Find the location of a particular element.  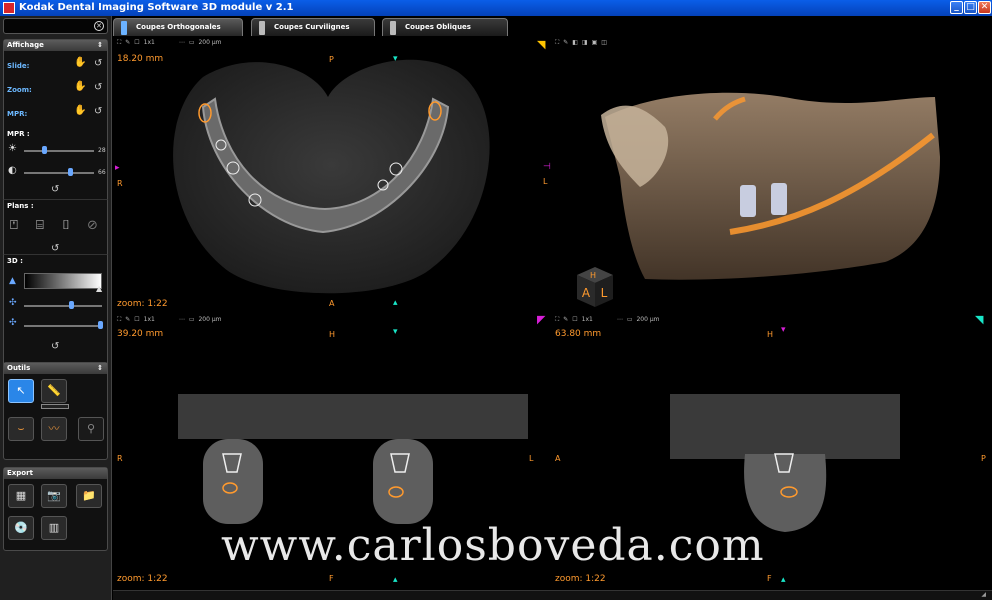

contrast-slider is located at coordinates (59, 173).